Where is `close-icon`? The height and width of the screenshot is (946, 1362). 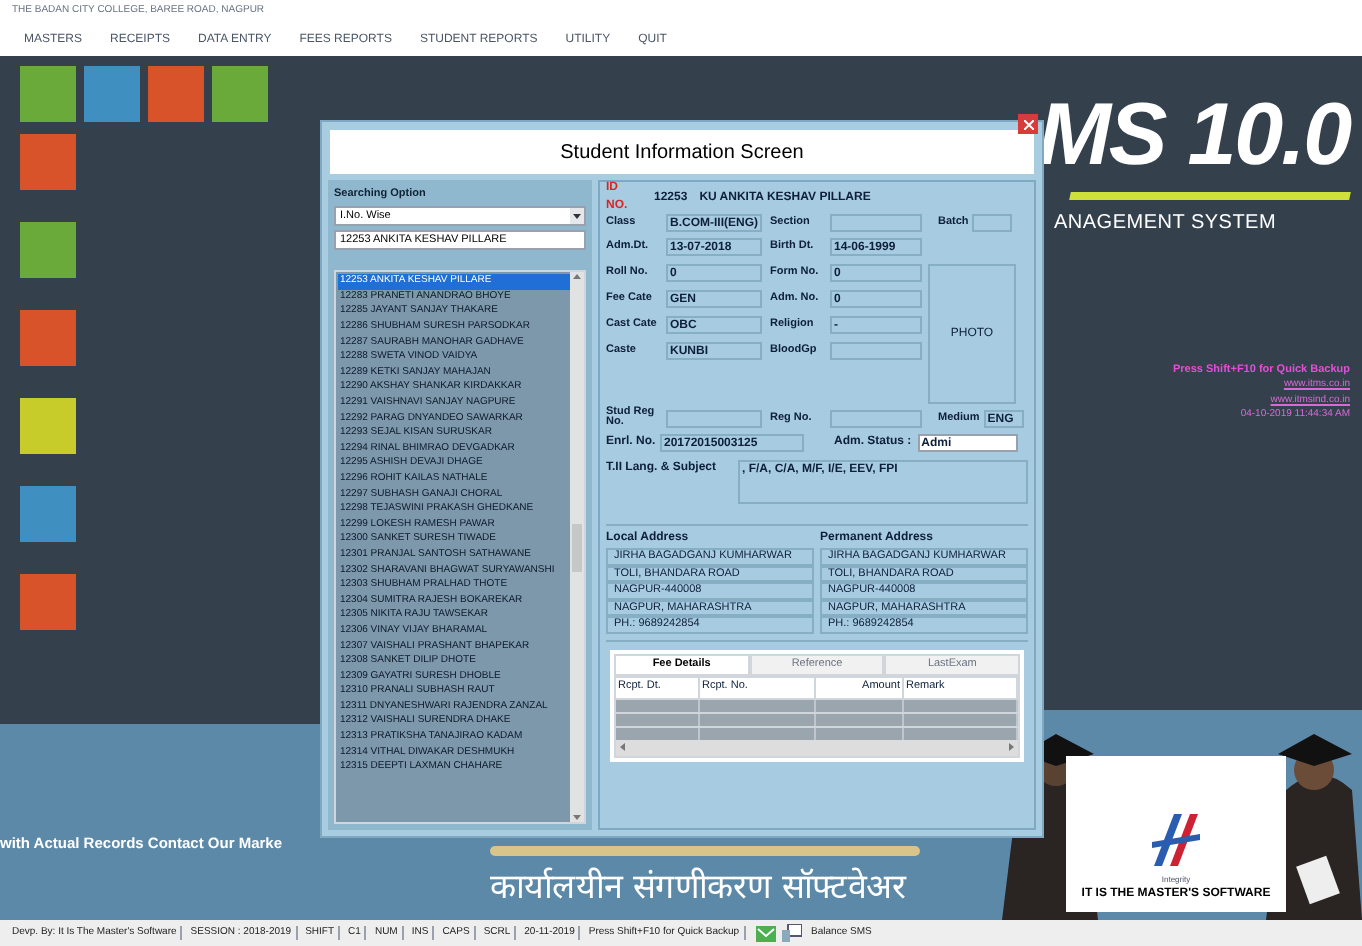 close-icon is located at coordinates (1028, 124).